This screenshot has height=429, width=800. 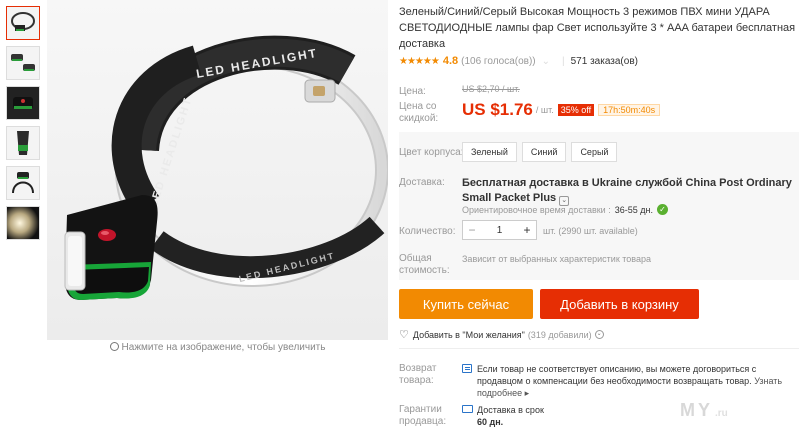 What do you see at coordinates (721, 413) in the screenshot?
I see `watermark-suffix: .ru` at bounding box center [721, 413].